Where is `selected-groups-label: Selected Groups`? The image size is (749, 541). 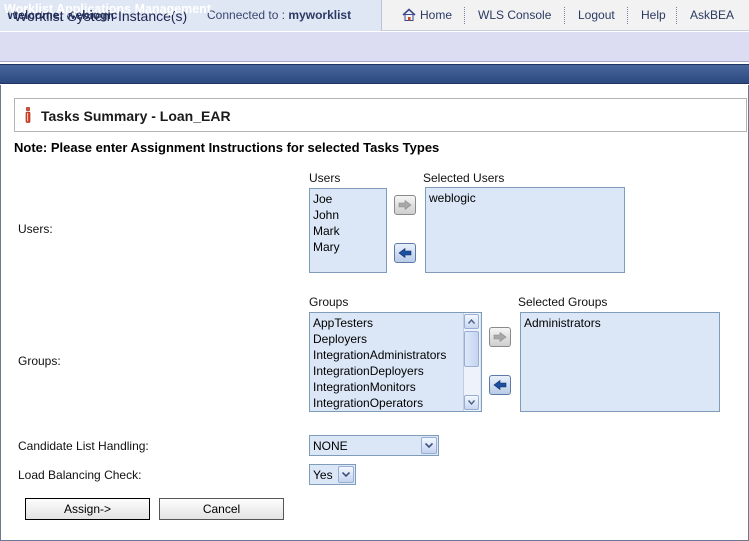
selected-groups-label: Selected Groups is located at coordinates (563, 302).